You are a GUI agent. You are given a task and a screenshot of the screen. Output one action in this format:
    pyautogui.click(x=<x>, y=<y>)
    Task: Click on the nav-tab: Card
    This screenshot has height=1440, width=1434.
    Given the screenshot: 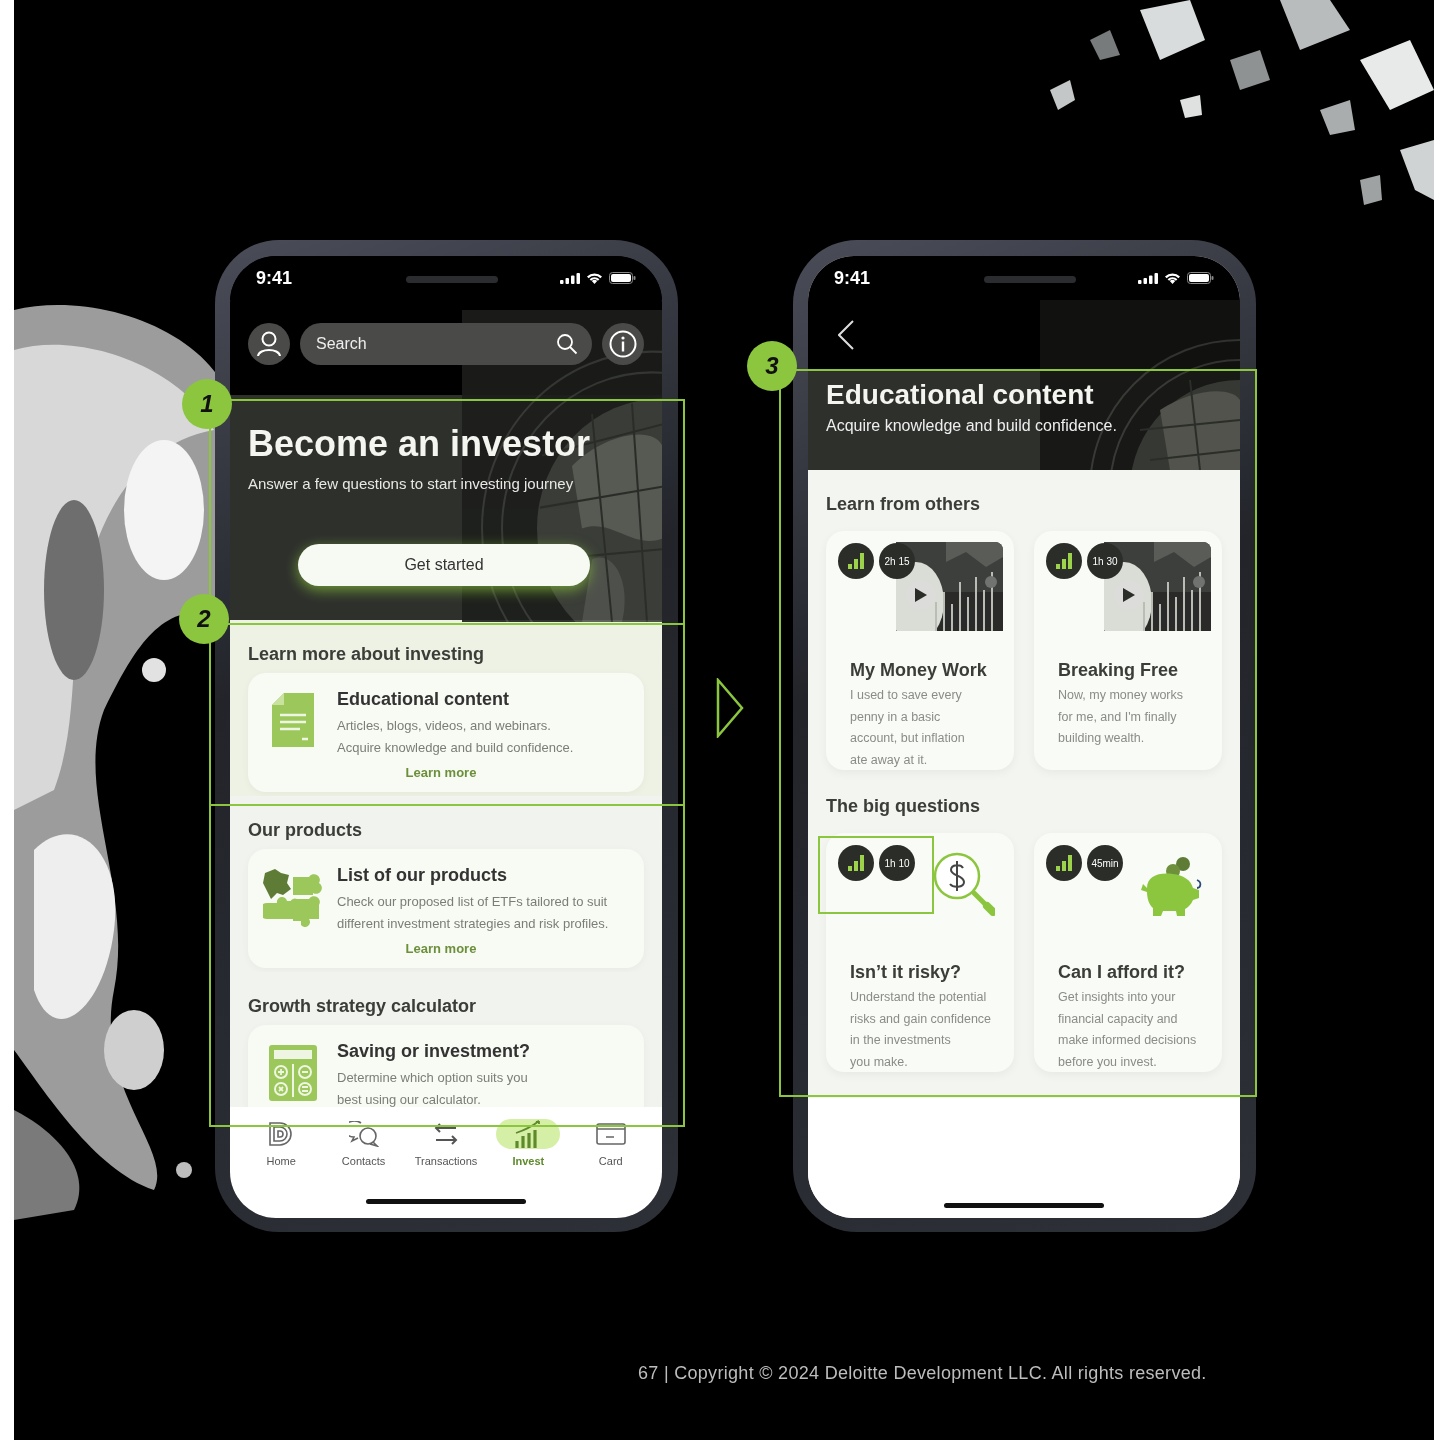 What is the action you would take?
    pyautogui.click(x=610, y=1143)
    